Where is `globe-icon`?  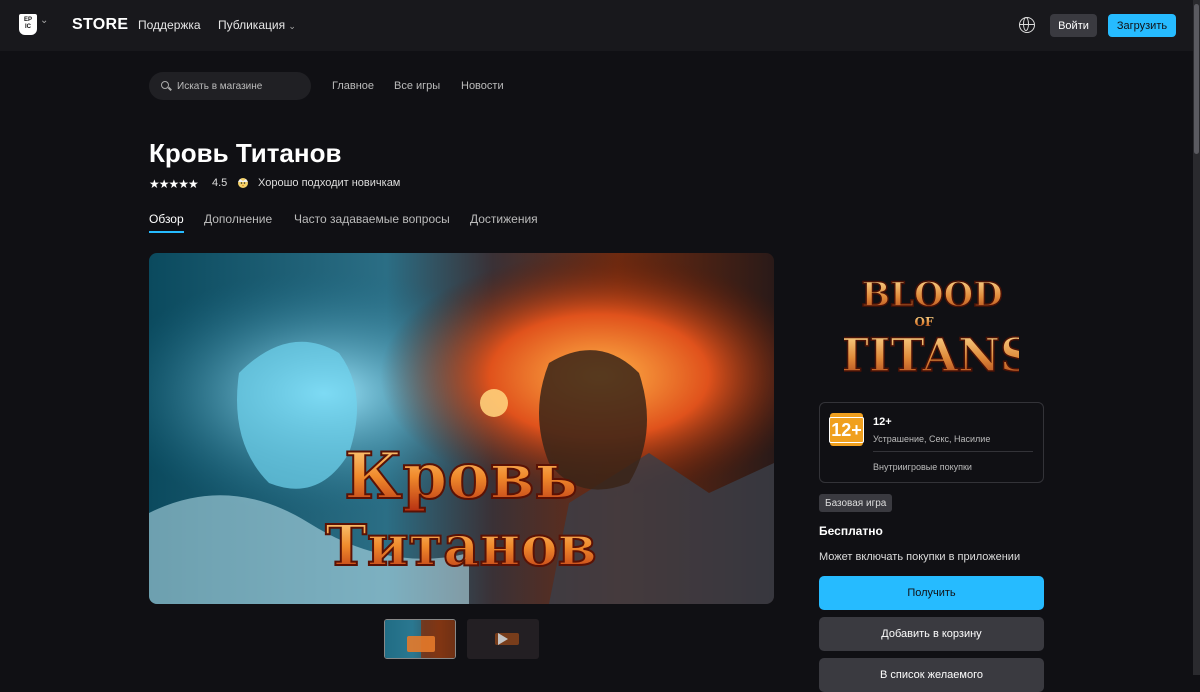
globe-icon is located at coordinates (1027, 25).